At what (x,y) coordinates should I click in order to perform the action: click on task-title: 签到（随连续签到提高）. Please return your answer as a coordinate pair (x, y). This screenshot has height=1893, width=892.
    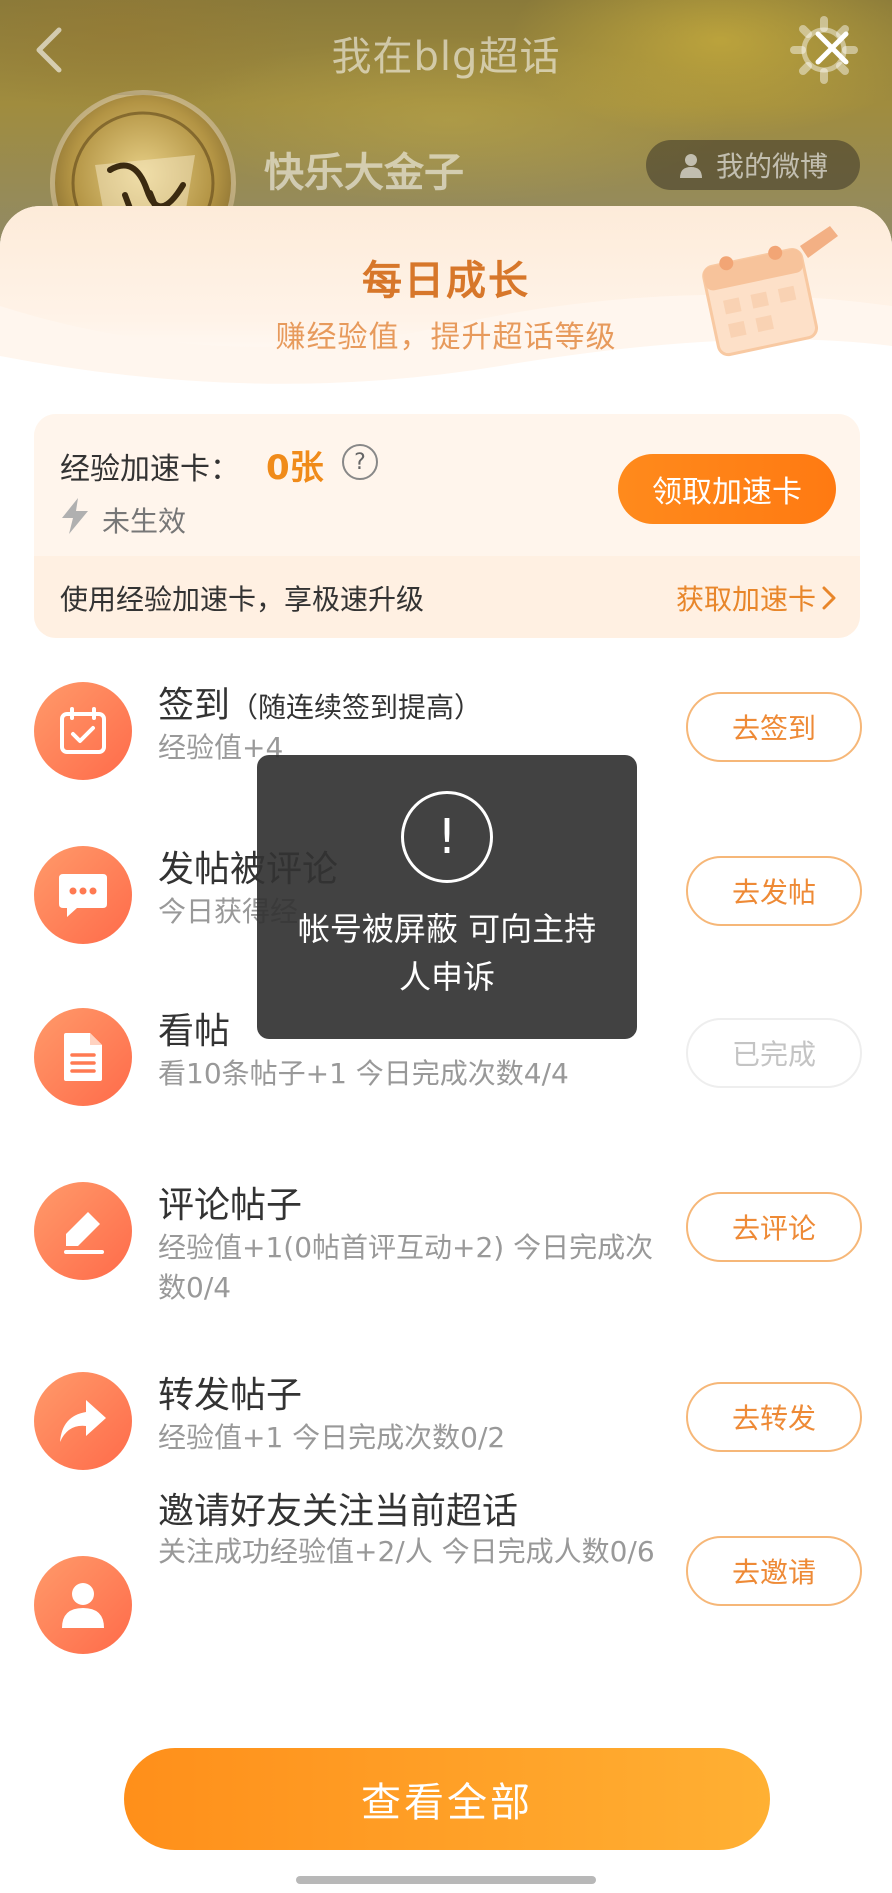
    Looking at the image, I should click on (320, 702).